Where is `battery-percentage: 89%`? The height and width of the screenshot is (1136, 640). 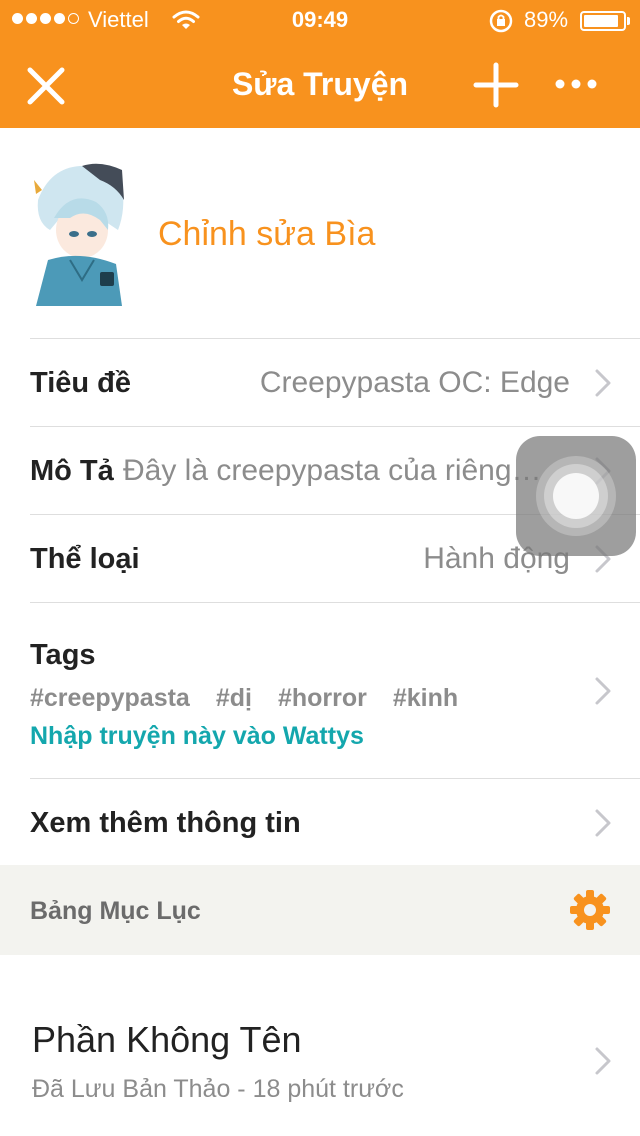
battery-percentage: 89% is located at coordinates (546, 19).